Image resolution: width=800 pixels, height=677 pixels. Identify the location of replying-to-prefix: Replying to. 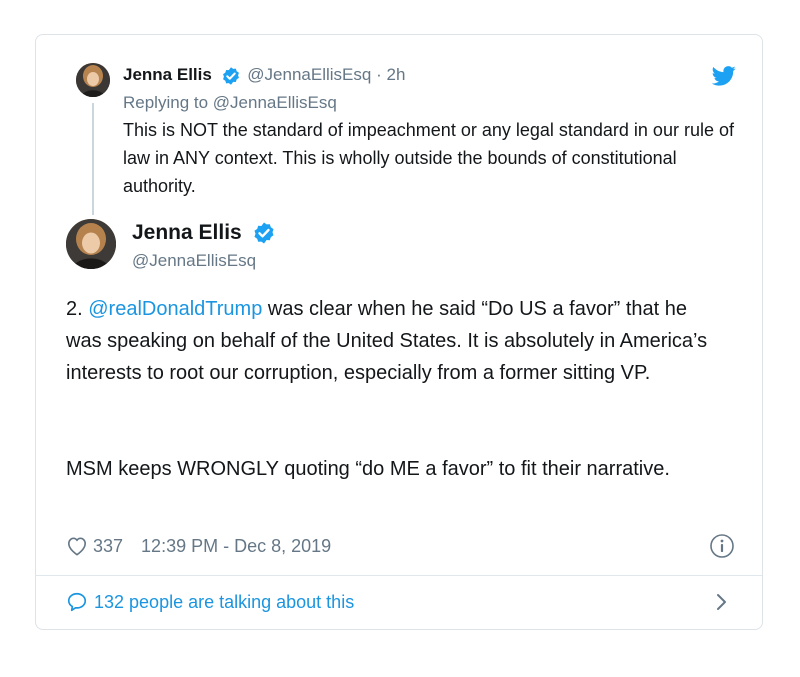
(166, 102).